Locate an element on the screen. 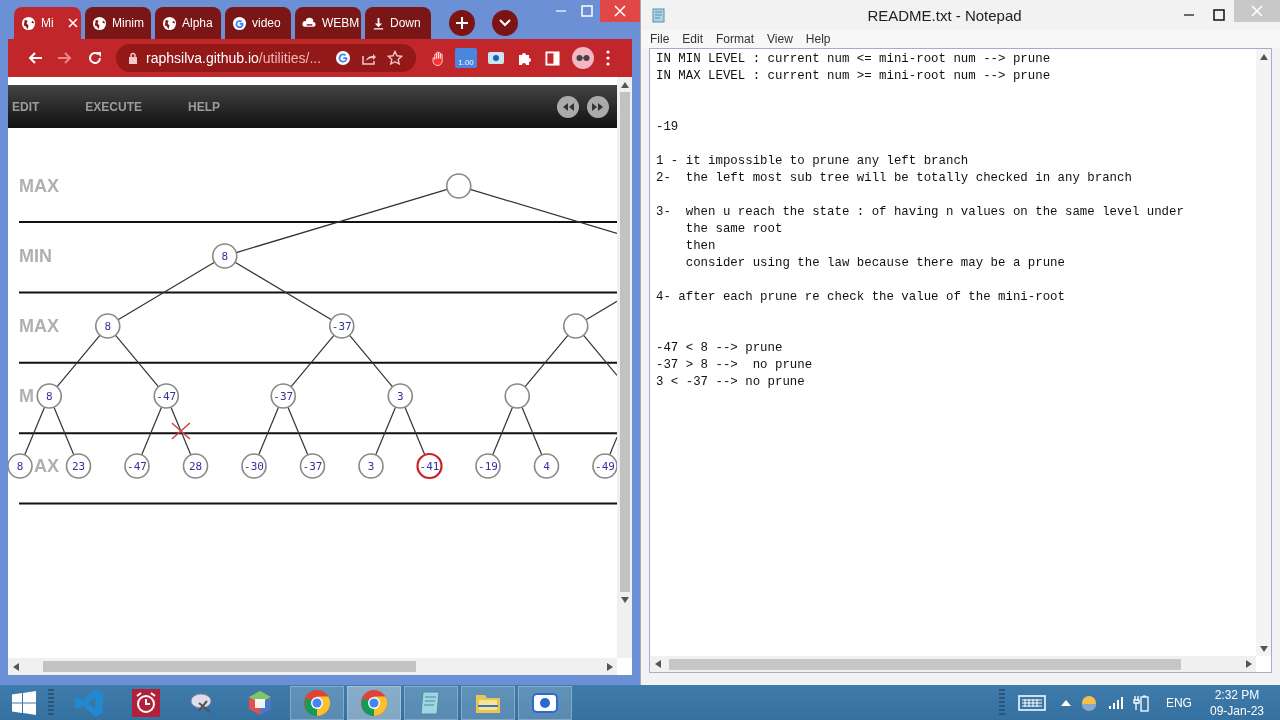 The height and width of the screenshot is (720, 1280). browser-tab: Alpha is located at coordinates (188, 23).